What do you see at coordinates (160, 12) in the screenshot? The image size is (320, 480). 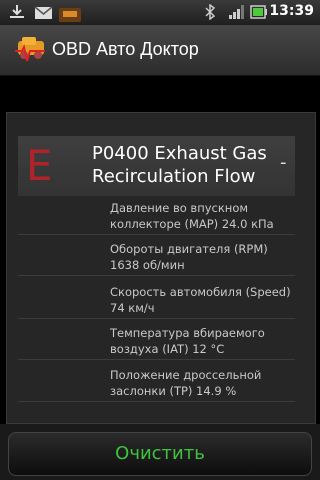 I see `status-bar: 13:39` at bounding box center [160, 12].